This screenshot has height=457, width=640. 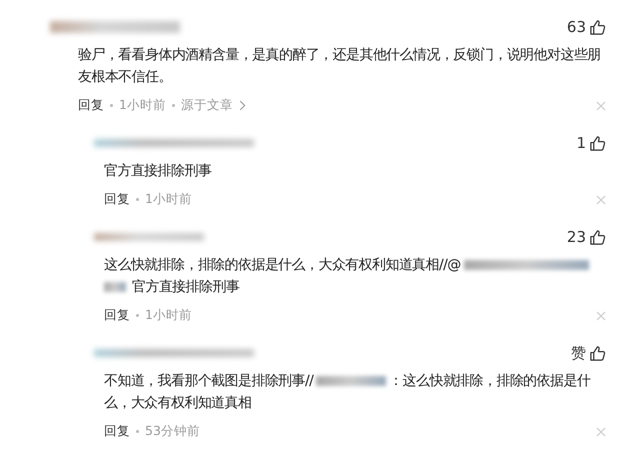 What do you see at coordinates (178, 403) in the screenshot?
I see `comment-text: 么，大众有权利知道真相` at bounding box center [178, 403].